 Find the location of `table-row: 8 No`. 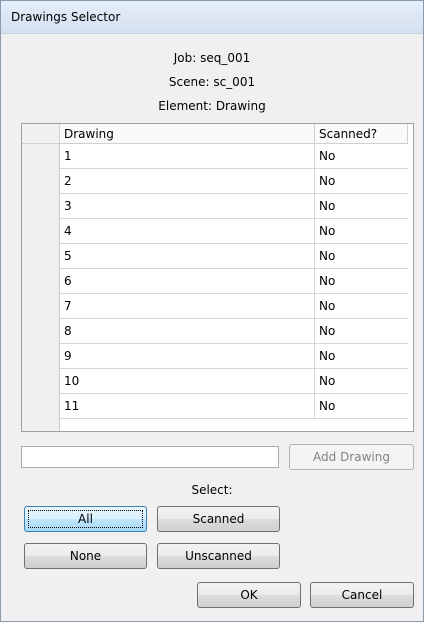

table-row: 8 No is located at coordinates (234, 331).